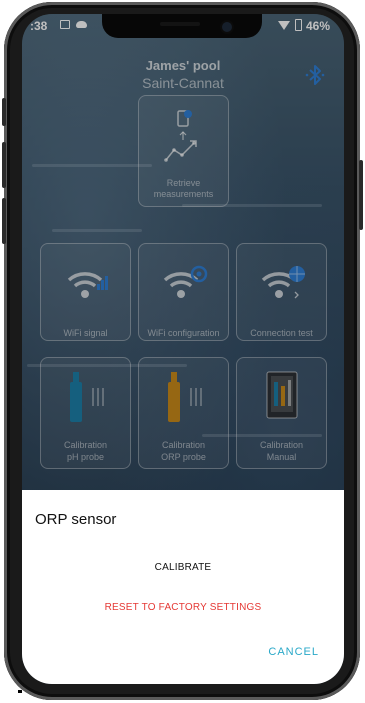  What do you see at coordinates (183, 567) in the screenshot?
I see `calibrate-button: CALIBRATE` at bounding box center [183, 567].